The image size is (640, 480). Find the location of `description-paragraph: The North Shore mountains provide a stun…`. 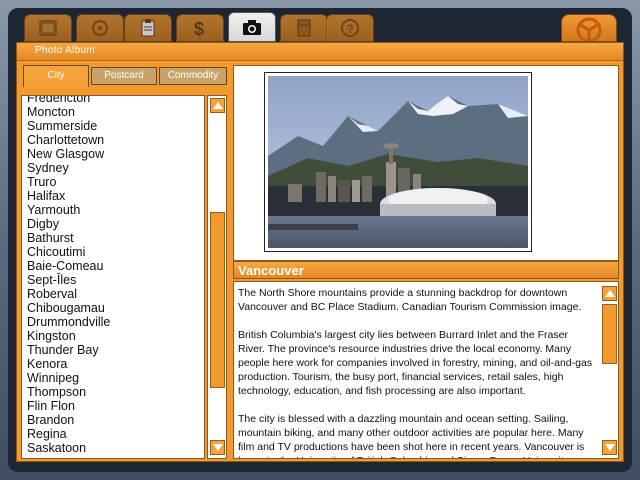

description-paragraph: The North Shore mountains provide a stun… is located at coordinates (410, 300).